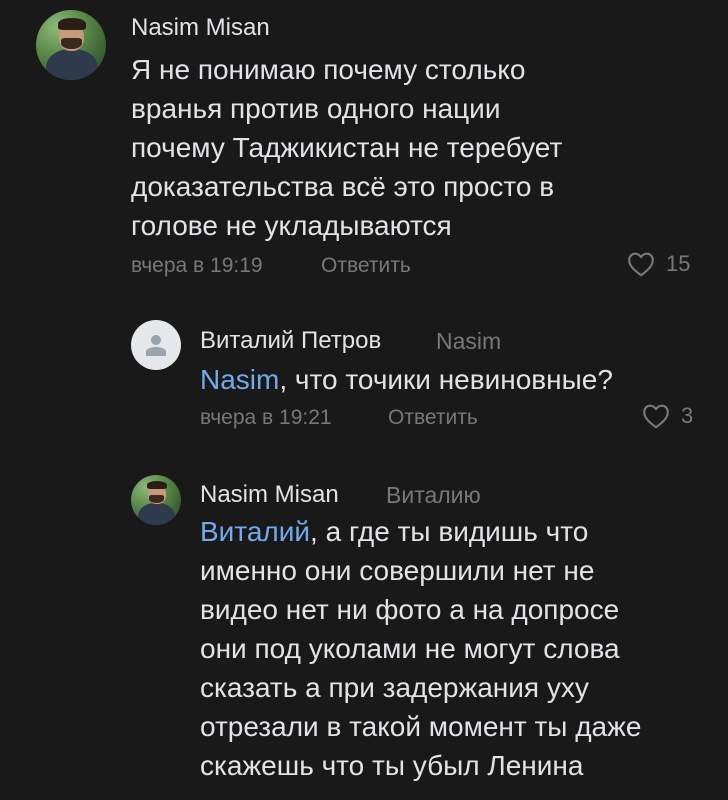 Image resolution: width=728 pixels, height=800 pixels. What do you see at coordinates (449, 531) in the screenshot?
I see `comment-text-fragment: , а где ты видишь что` at bounding box center [449, 531].